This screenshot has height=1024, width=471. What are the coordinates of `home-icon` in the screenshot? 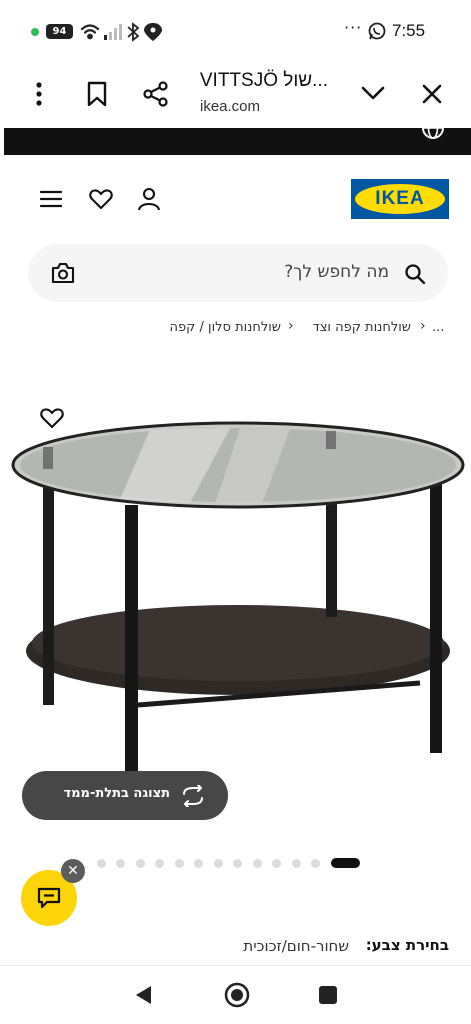 It's located at (237, 995).